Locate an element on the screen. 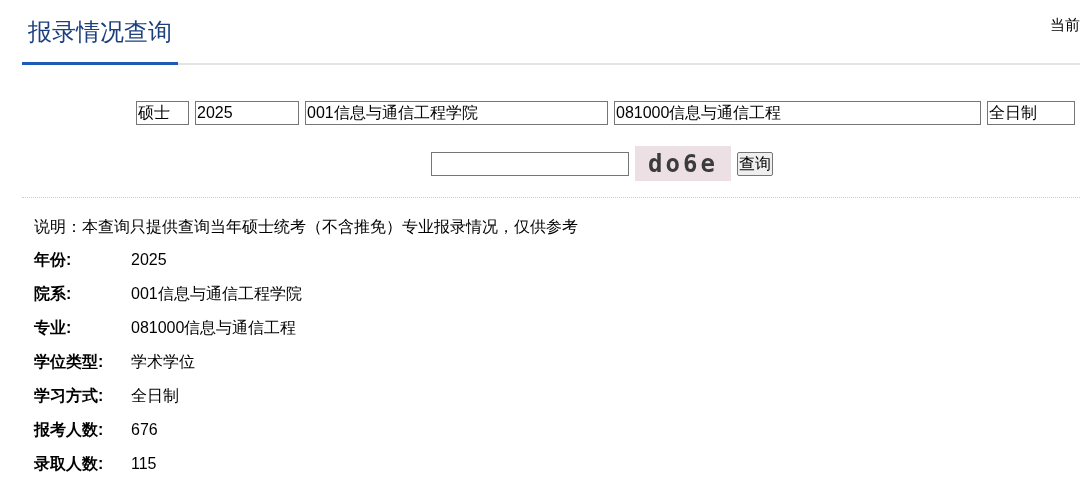 The width and height of the screenshot is (1080, 495). select-field: 硕士 is located at coordinates (162, 113).